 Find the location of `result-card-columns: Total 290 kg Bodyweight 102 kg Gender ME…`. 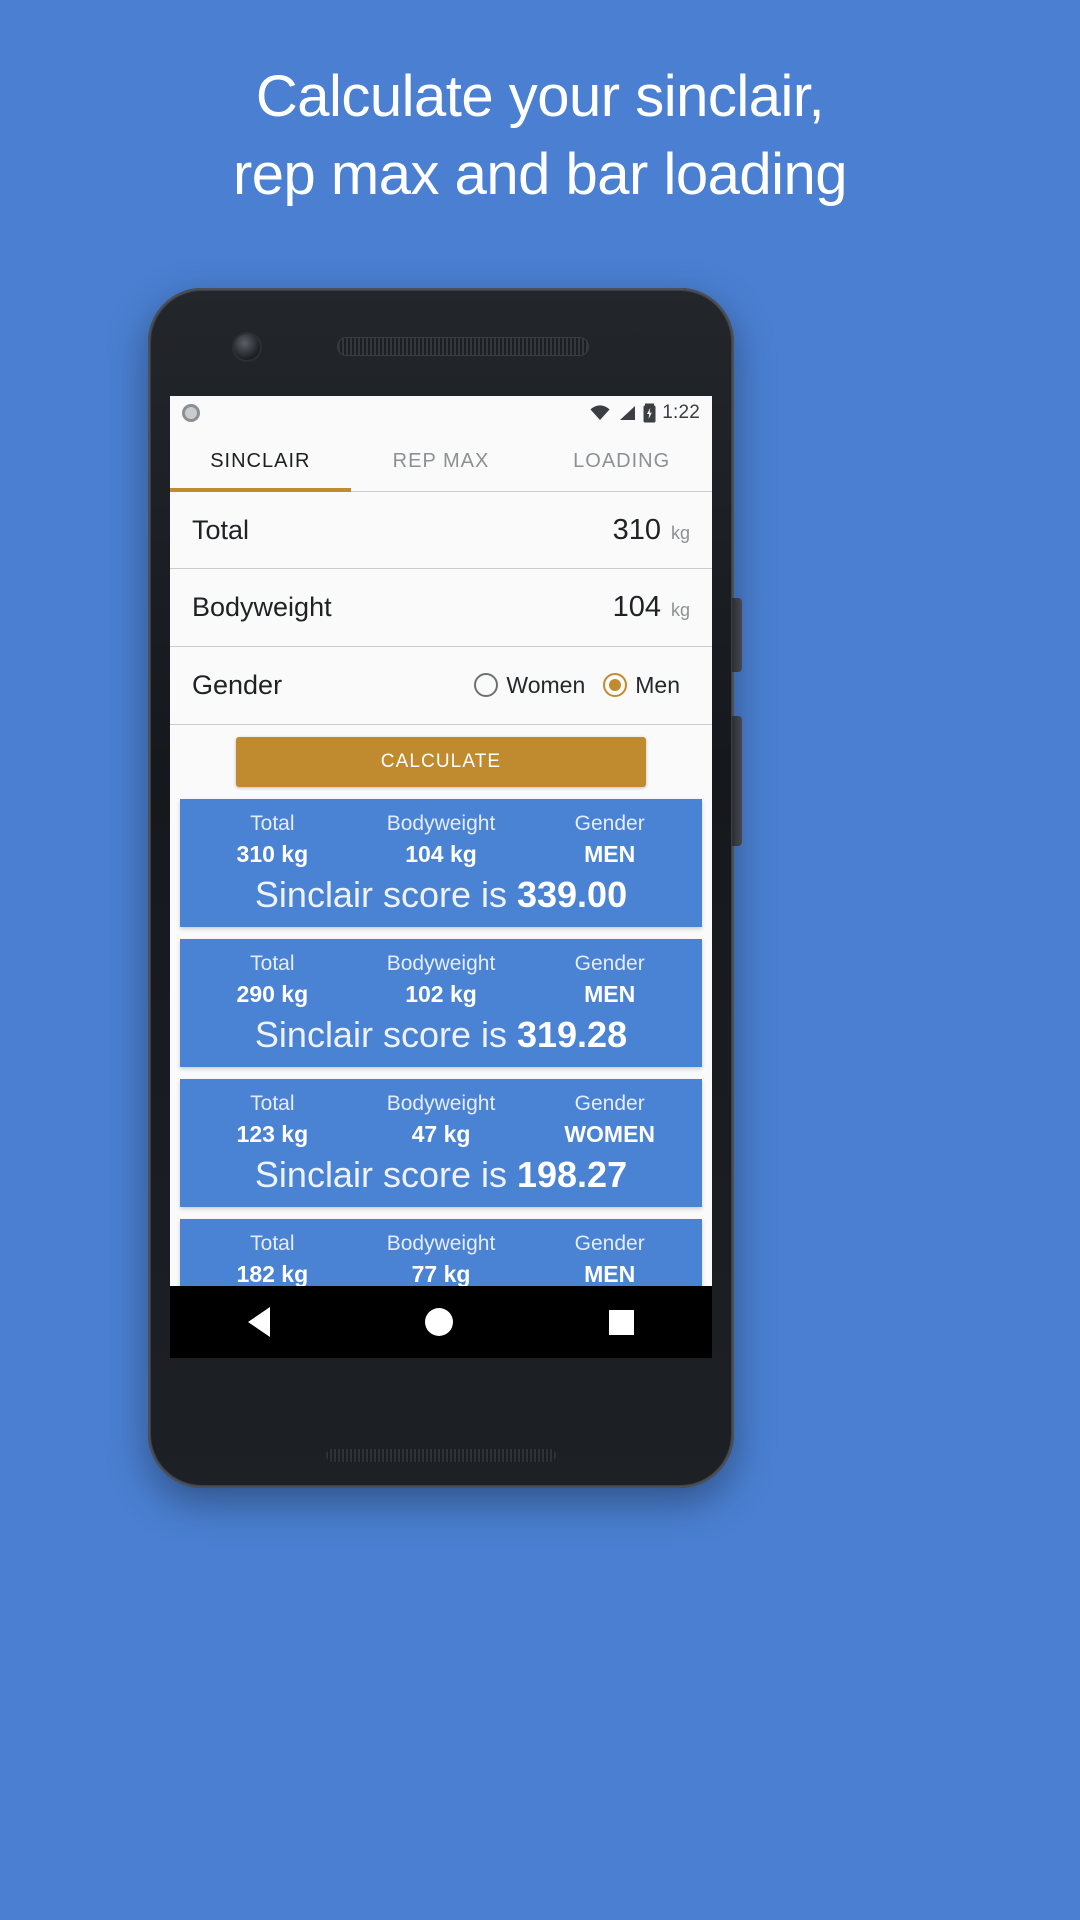

result-card-columns: Total 290 kg Bodyweight 102 kg Gender ME… is located at coordinates (441, 979).